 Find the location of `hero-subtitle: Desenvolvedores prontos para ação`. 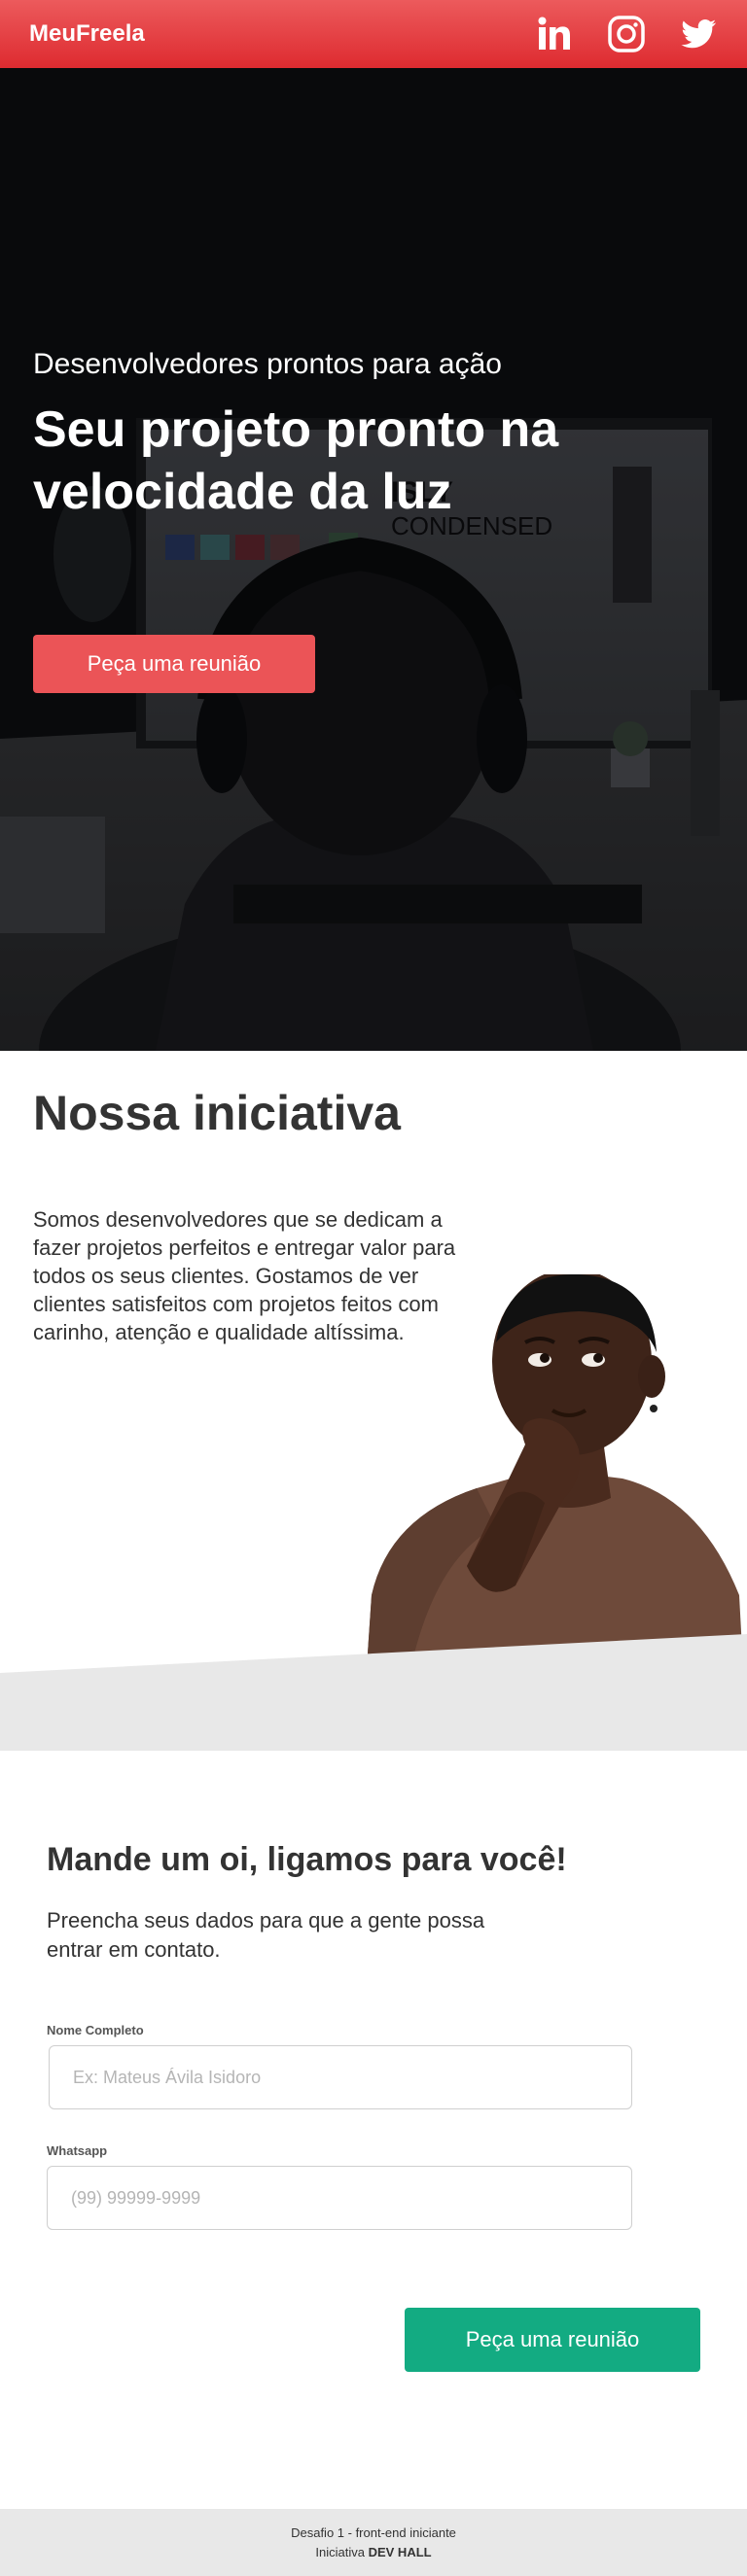

hero-subtitle: Desenvolvedores prontos para ação is located at coordinates (267, 364).